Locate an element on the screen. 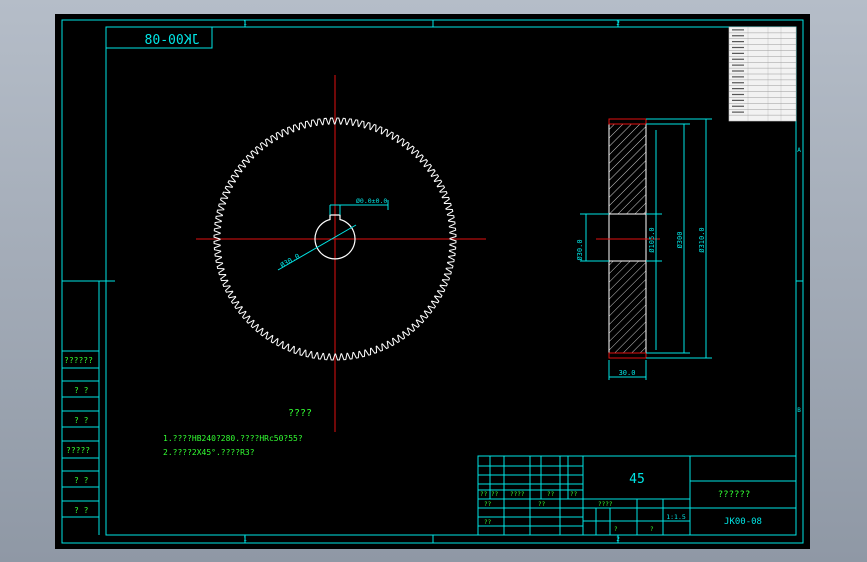  title-label-2: ???? is located at coordinates (517, 494).